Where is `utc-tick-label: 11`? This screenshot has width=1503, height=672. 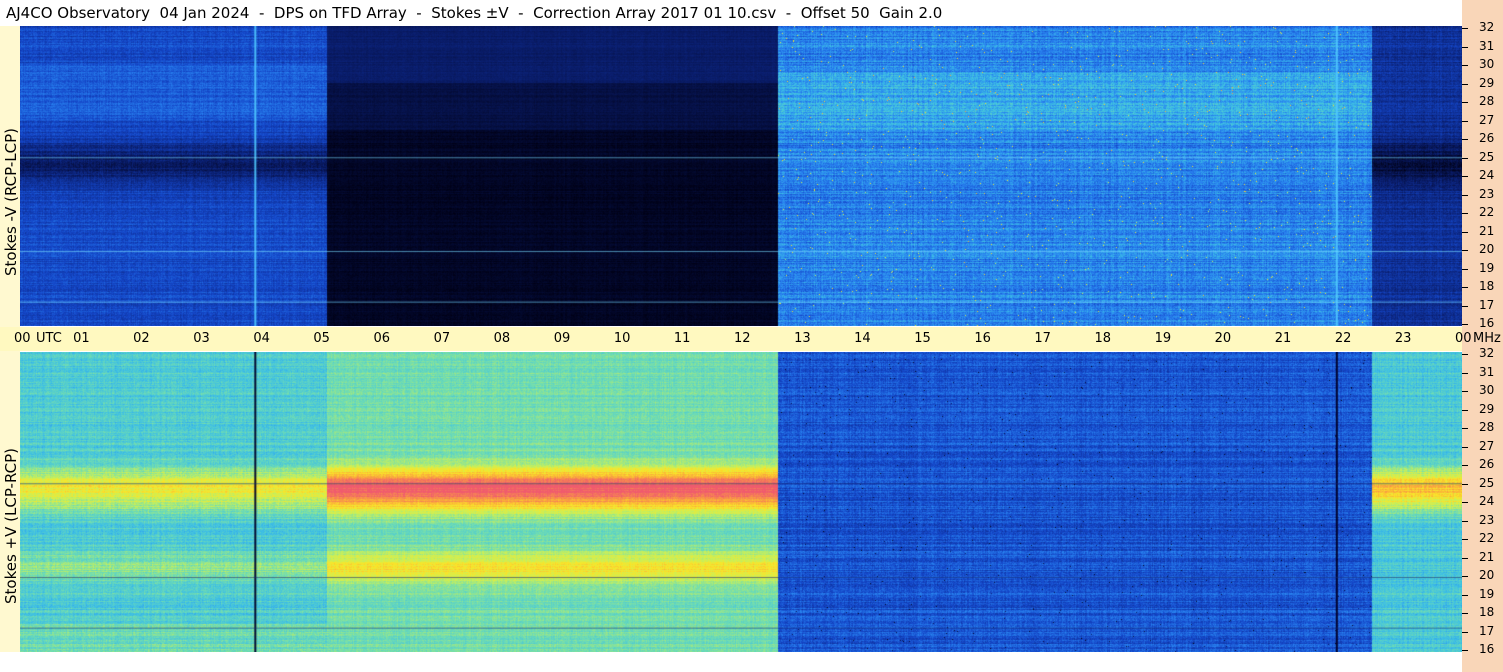
utc-tick-label: 11 is located at coordinates (682, 338).